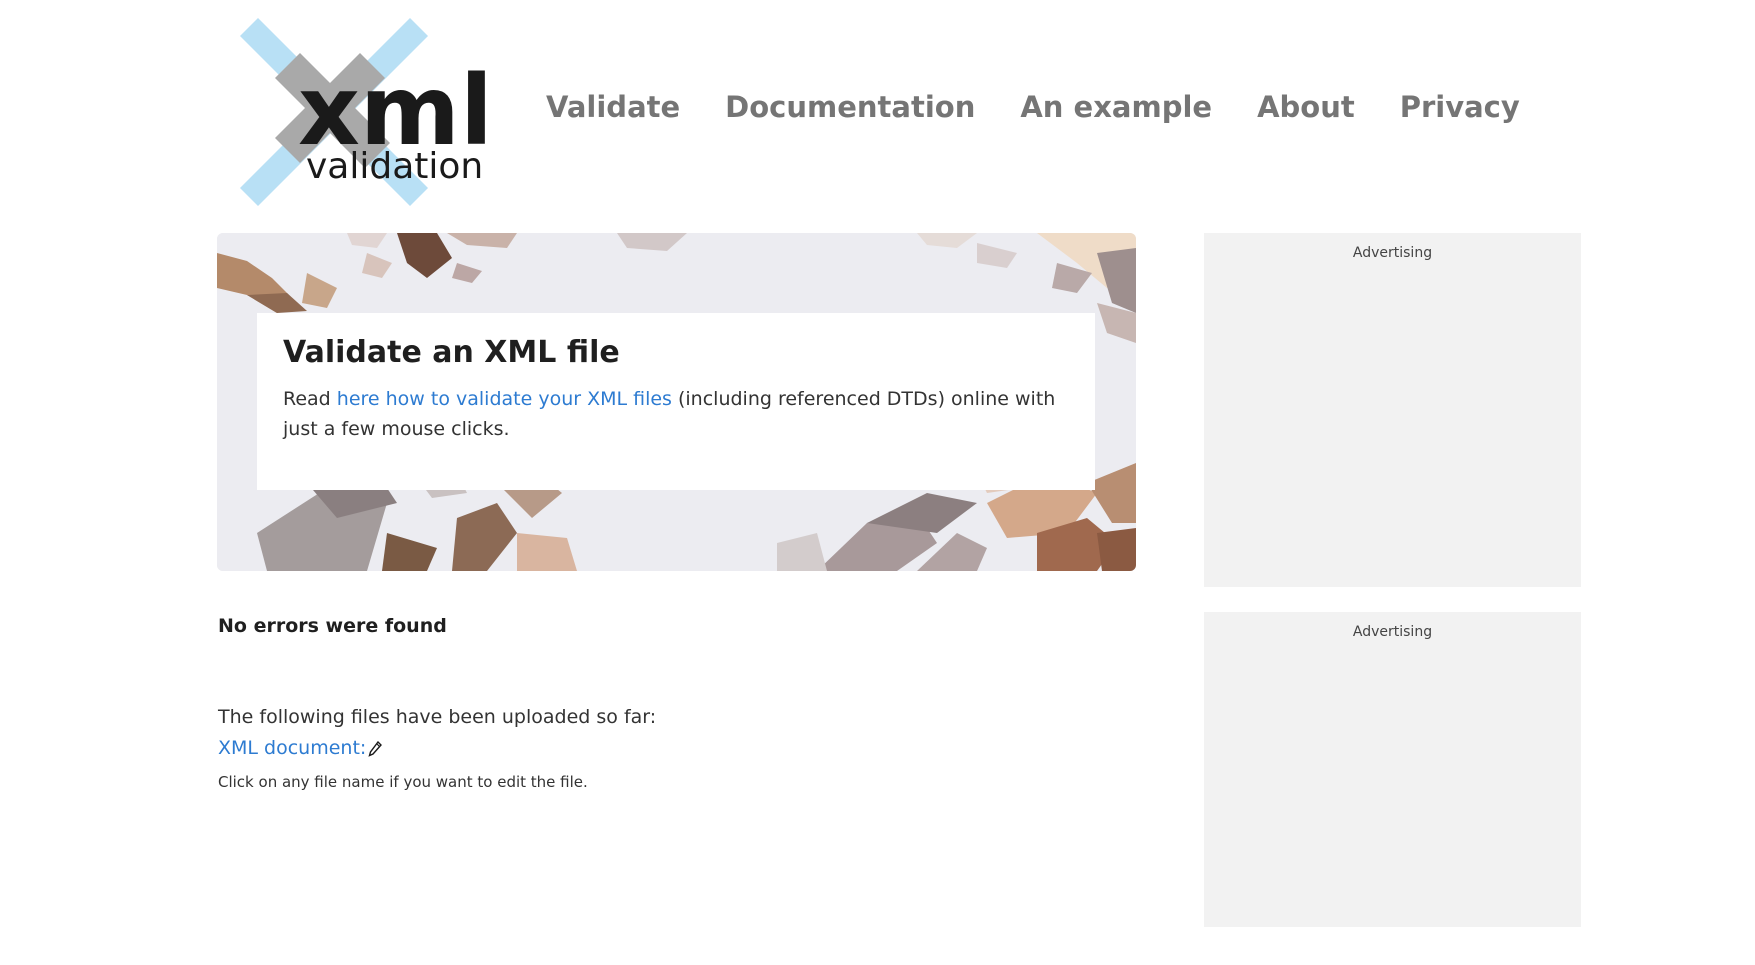 The width and height of the screenshot is (1755, 965). What do you see at coordinates (1306, 107) in the screenshot?
I see `nav-about: About` at bounding box center [1306, 107].